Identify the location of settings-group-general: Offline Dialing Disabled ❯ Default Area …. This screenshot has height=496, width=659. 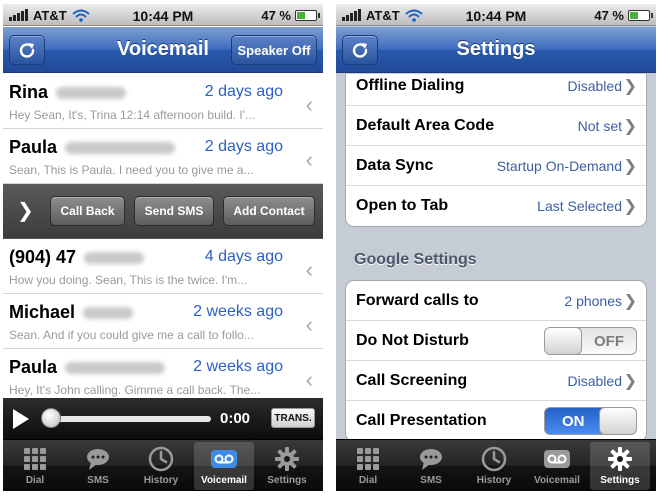
(496, 150).